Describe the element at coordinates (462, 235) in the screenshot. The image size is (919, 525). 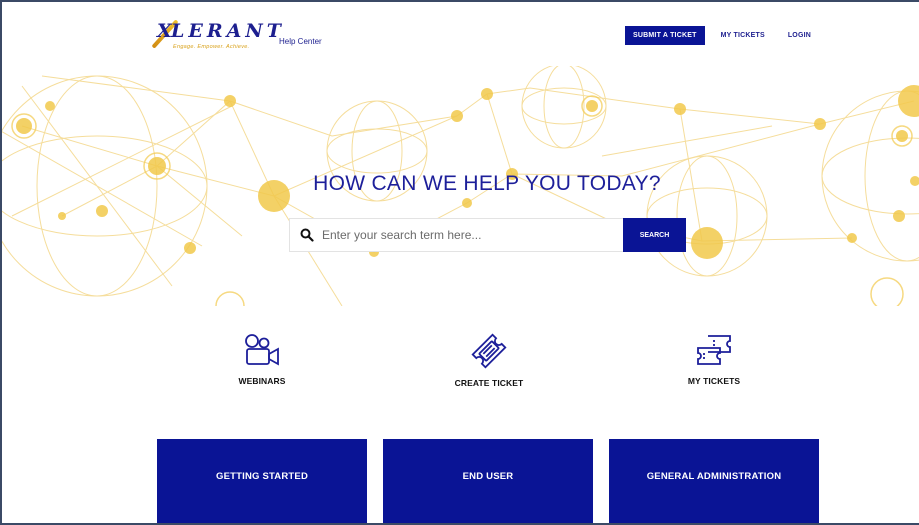
I see `search-input` at that location.